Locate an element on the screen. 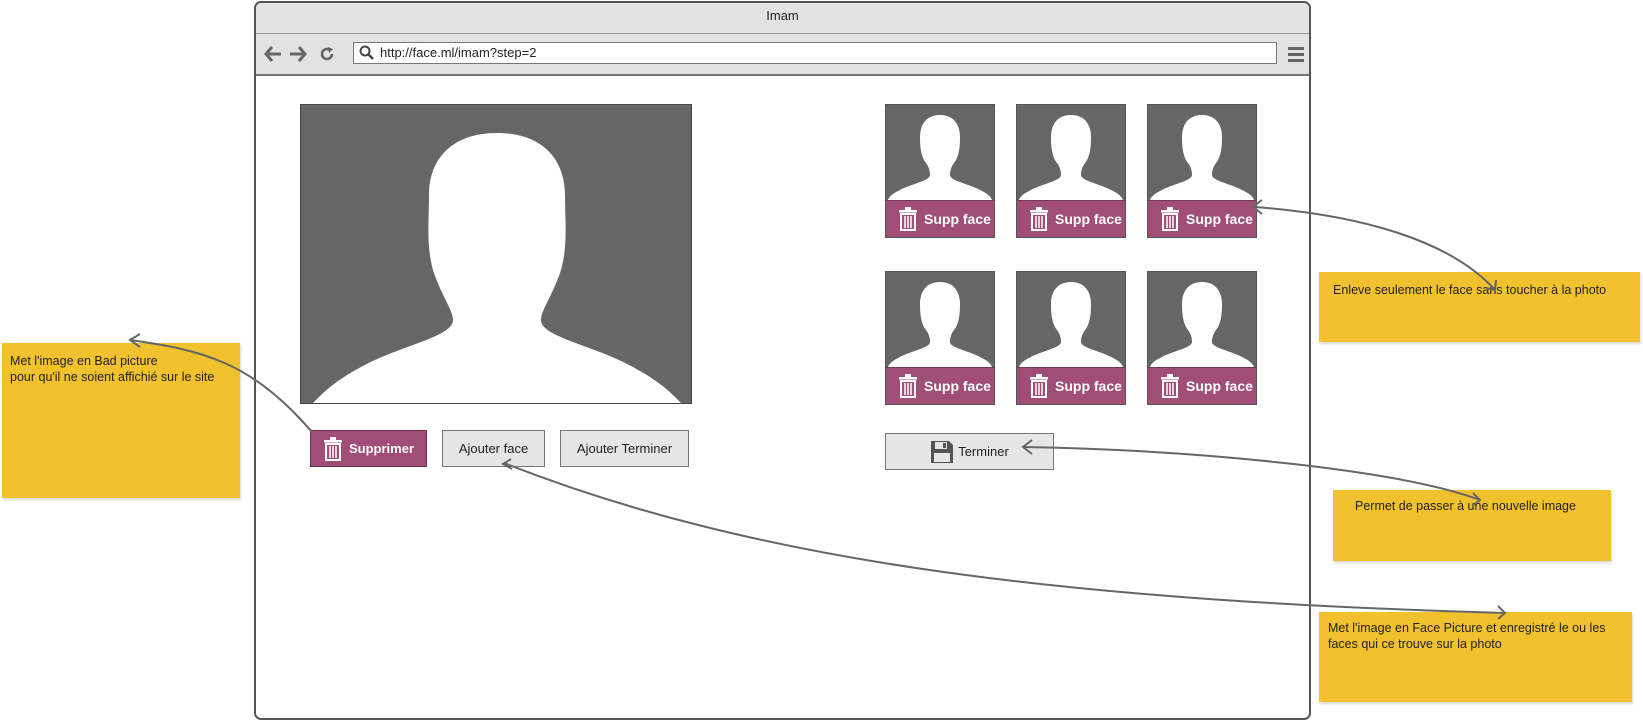  window-titlebar: Imam is located at coordinates (782, 18).